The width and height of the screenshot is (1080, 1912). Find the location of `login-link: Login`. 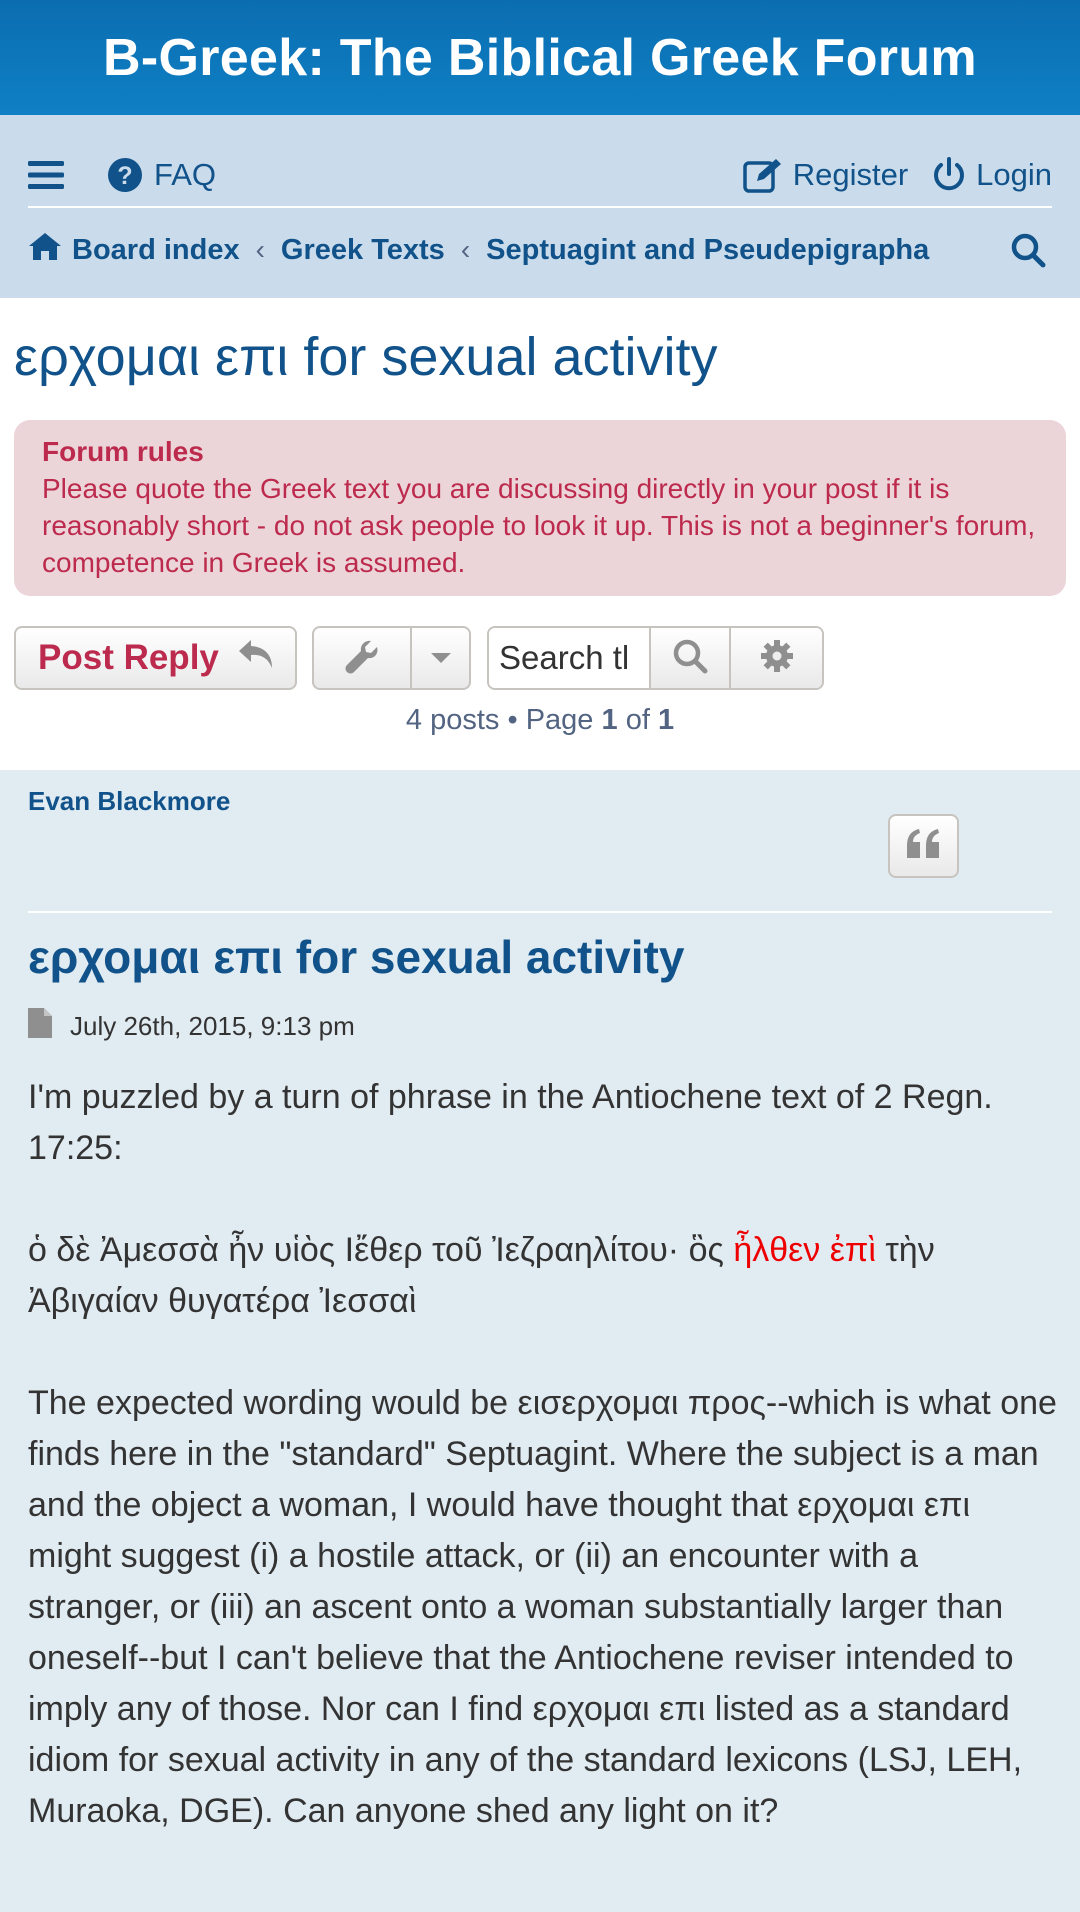

login-link: Login is located at coordinates (992, 175).